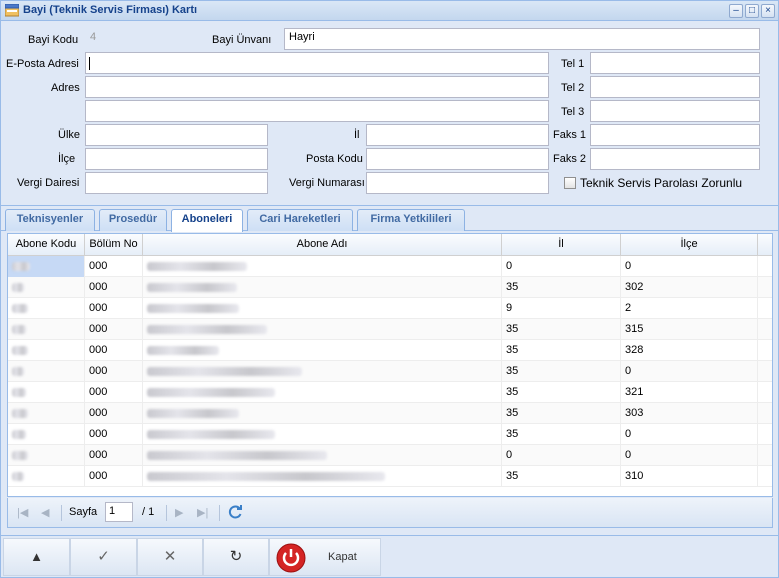 The width and height of the screenshot is (779, 578). I want to click on table-row: 000 35 303, so click(390, 413).